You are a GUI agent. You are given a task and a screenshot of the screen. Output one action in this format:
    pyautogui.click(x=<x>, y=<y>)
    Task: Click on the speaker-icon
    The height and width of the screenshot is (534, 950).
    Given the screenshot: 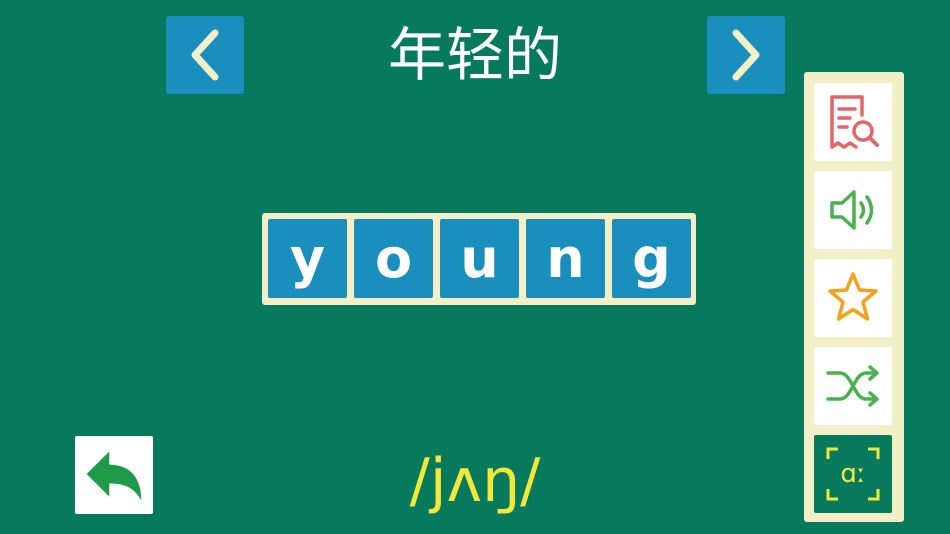 What is the action you would take?
    pyautogui.click(x=852, y=210)
    